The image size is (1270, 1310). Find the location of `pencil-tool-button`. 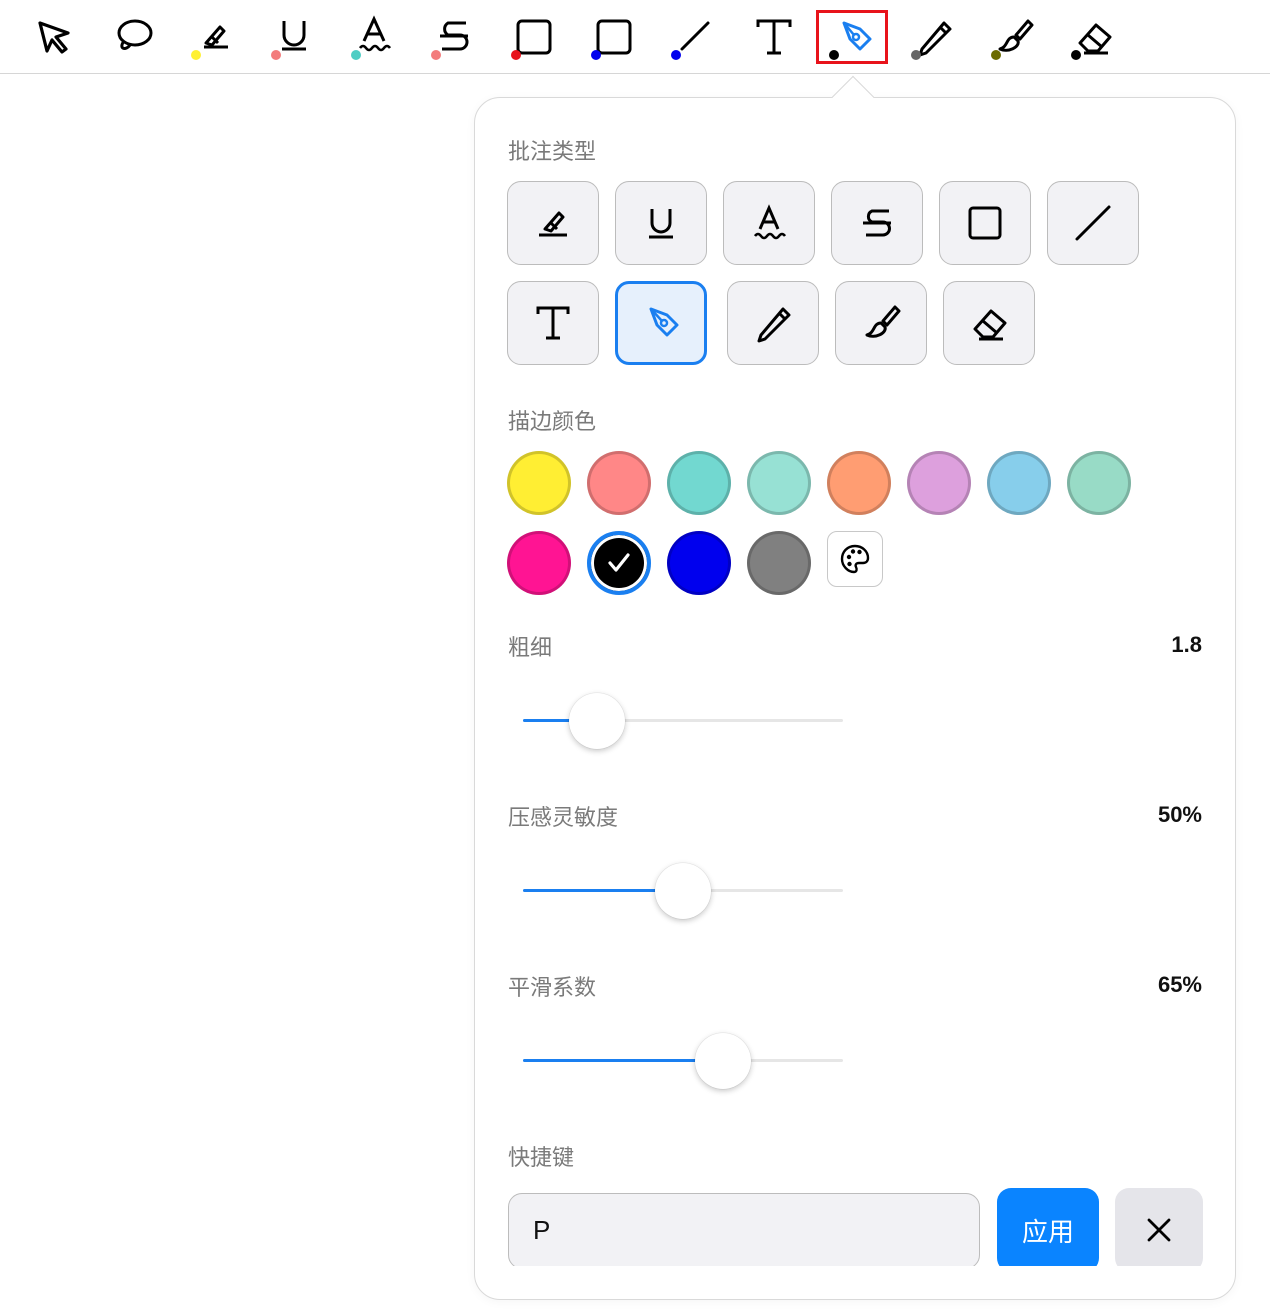

pencil-tool-button is located at coordinates (934, 37).